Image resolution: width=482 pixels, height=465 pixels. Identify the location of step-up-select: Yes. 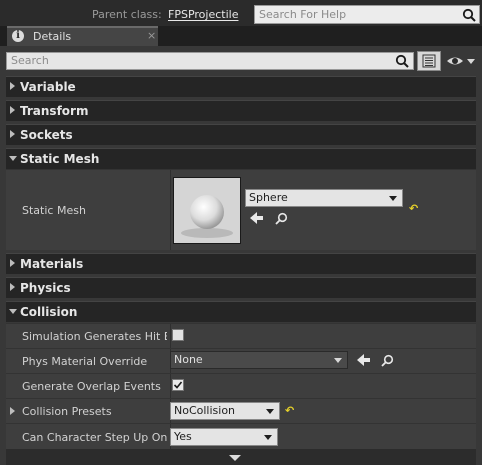
(224, 437).